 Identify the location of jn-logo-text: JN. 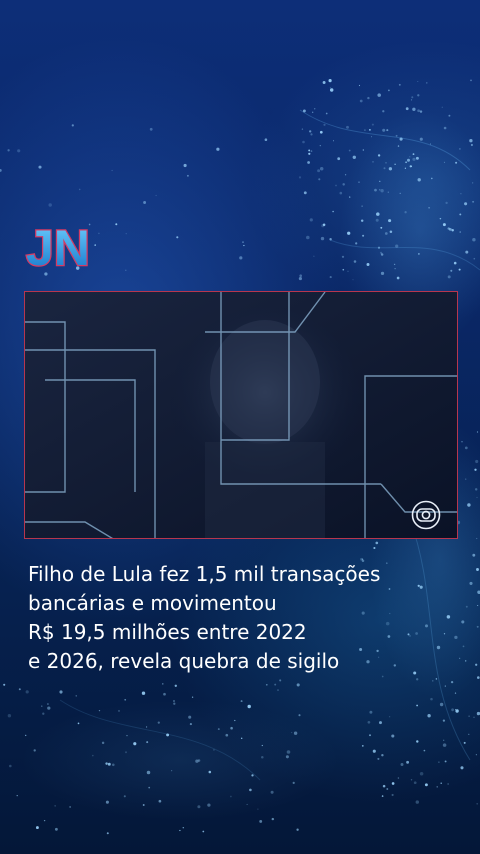
(58, 247).